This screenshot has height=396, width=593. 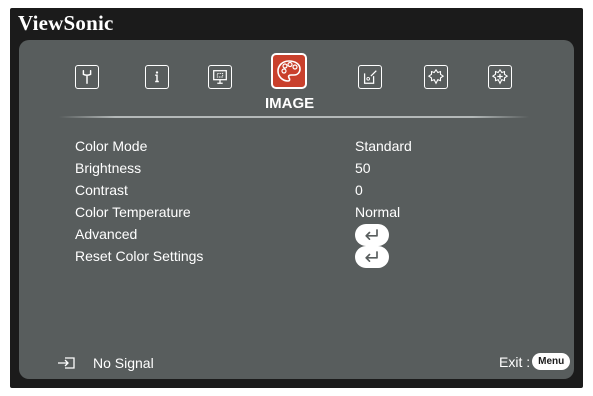 What do you see at coordinates (359, 190) in the screenshot?
I see `menu-value: 0` at bounding box center [359, 190].